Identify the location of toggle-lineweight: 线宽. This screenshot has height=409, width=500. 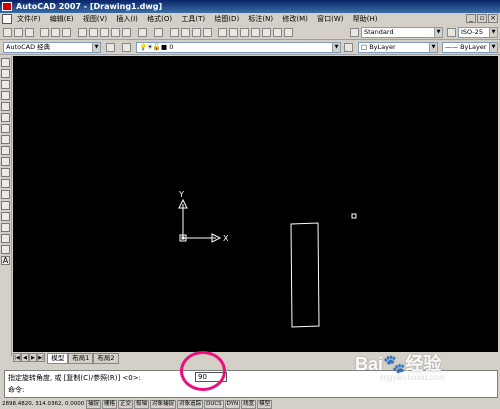
(249, 404).